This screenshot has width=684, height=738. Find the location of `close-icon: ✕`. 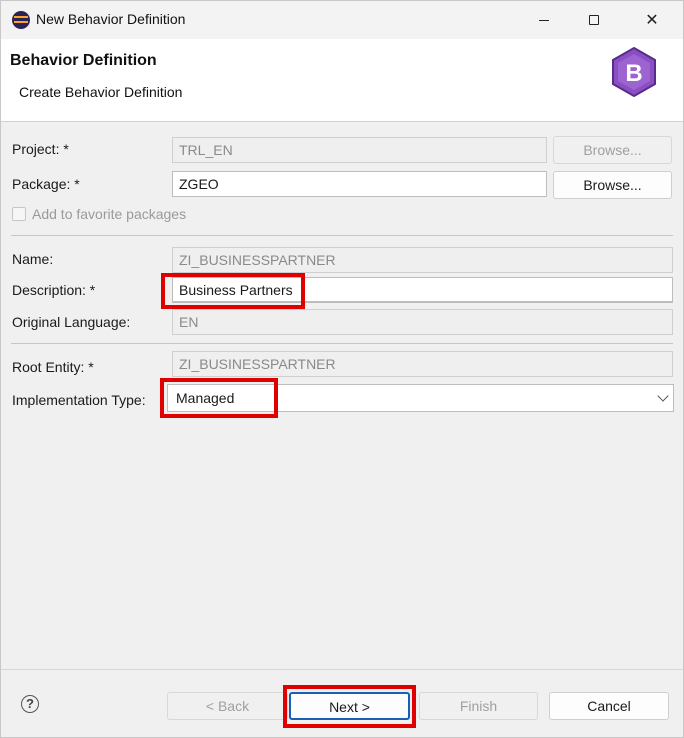

close-icon: ✕ is located at coordinates (652, 20).